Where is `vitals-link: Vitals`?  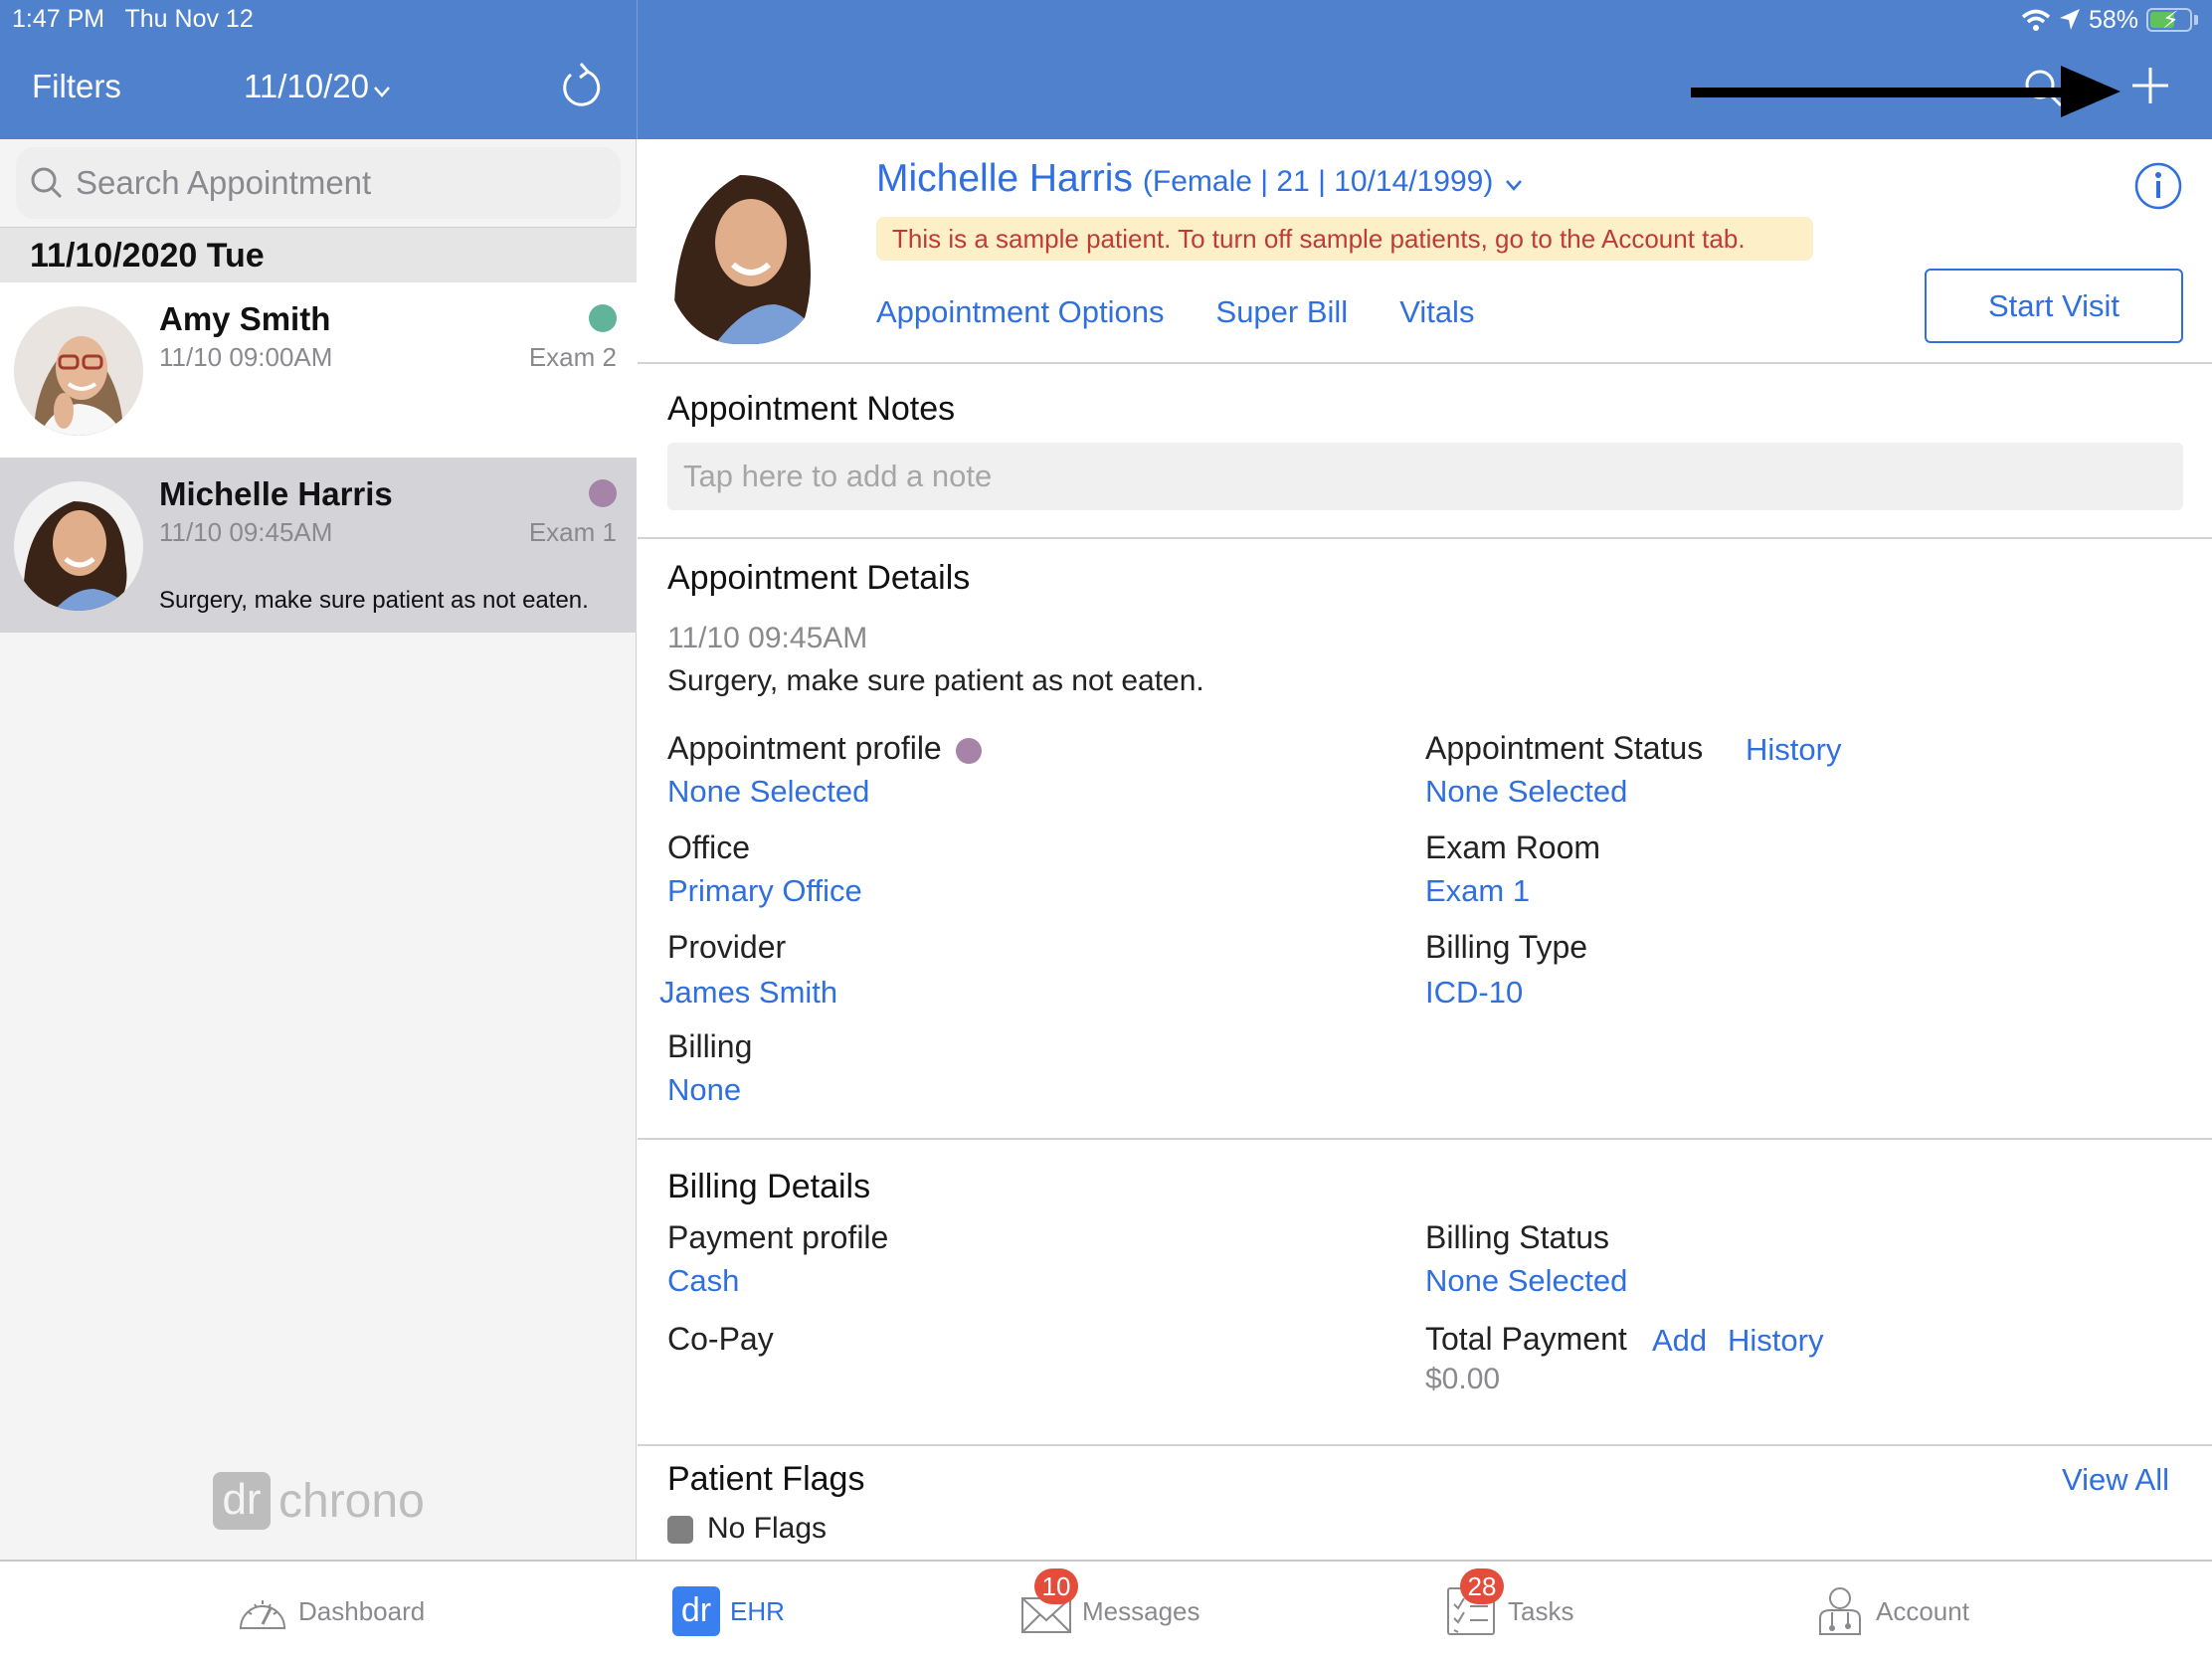 vitals-link: Vitals is located at coordinates (1436, 312).